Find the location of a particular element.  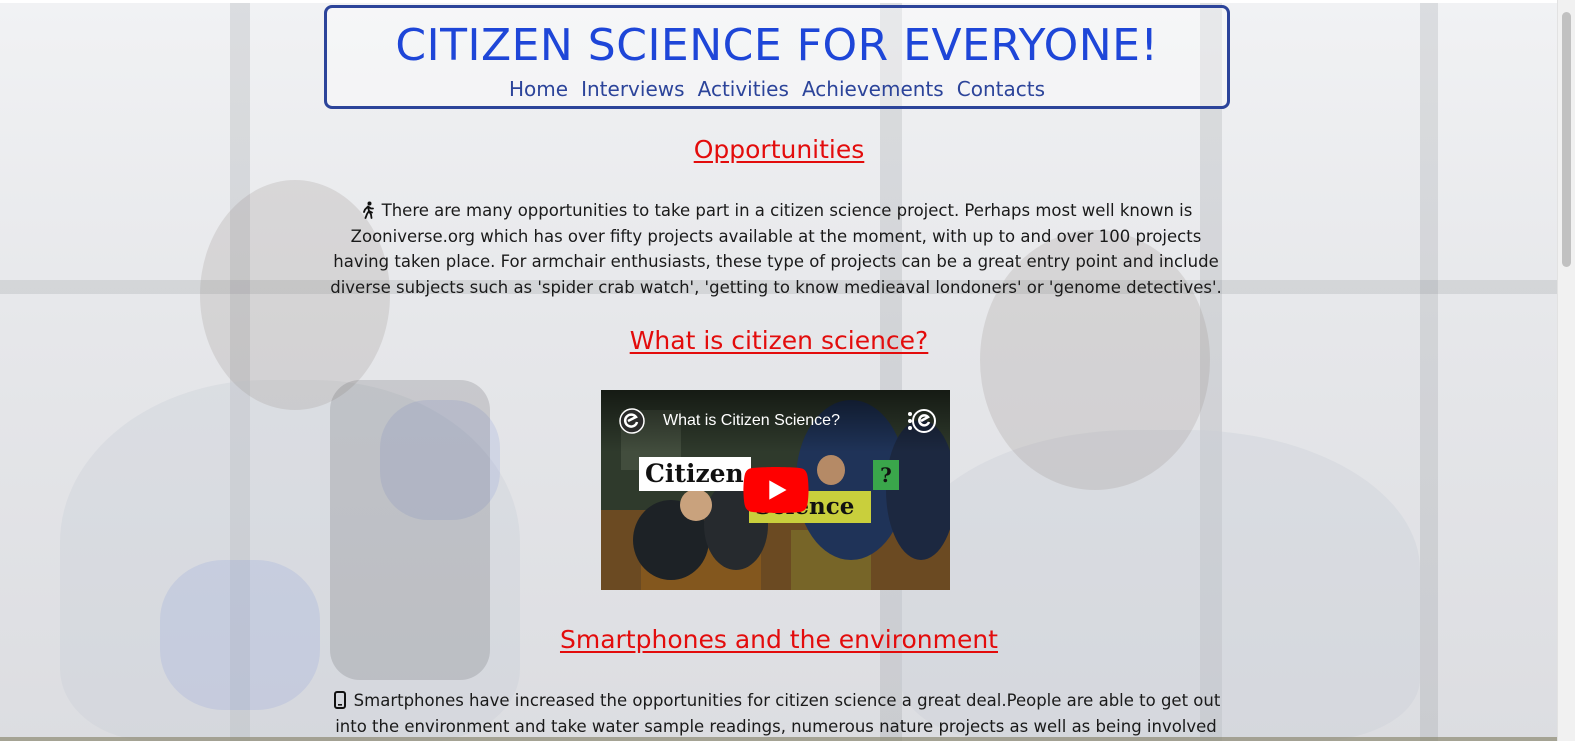

scrollbar-thumb is located at coordinates (1566, 139).